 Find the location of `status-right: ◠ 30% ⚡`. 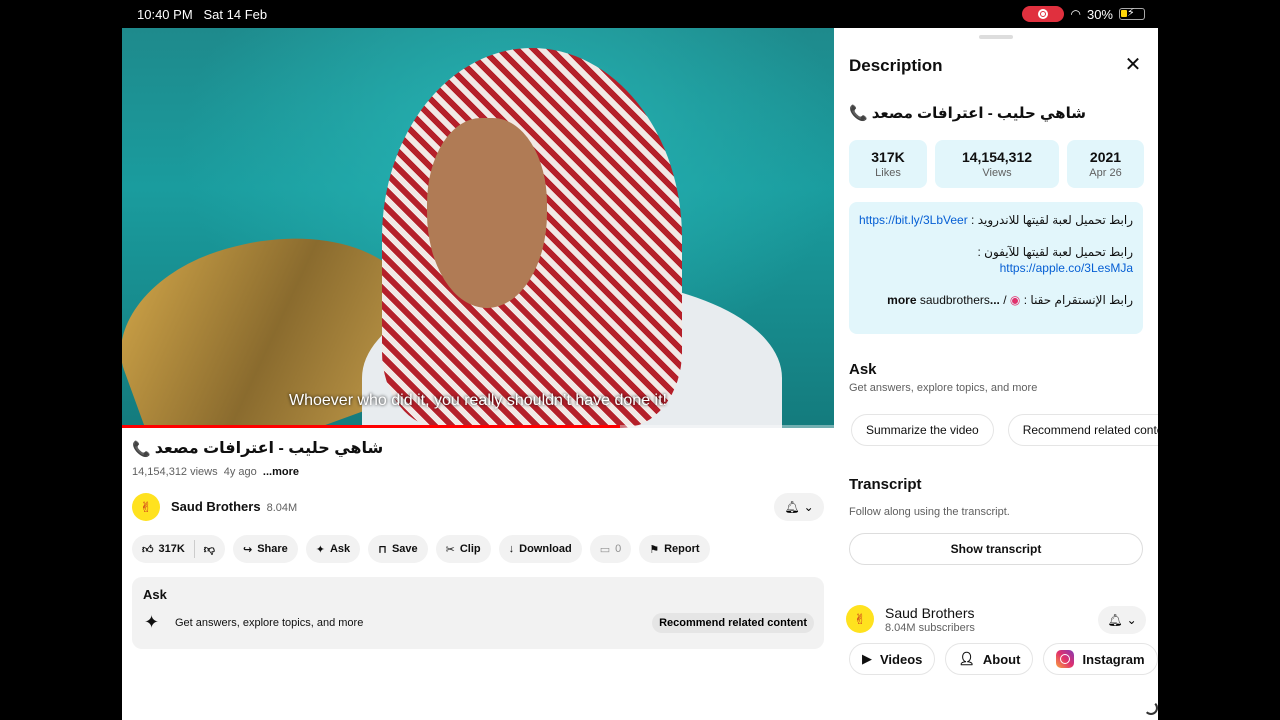

status-right: ◠ 30% ⚡ is located at coordinates (1083, 14).